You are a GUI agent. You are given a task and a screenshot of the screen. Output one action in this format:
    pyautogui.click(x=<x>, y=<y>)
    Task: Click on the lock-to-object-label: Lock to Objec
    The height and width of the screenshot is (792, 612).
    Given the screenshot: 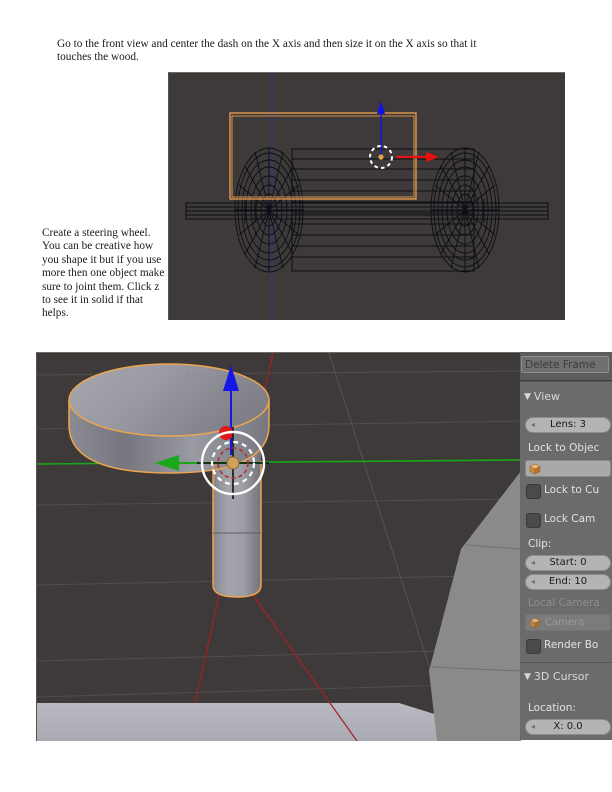 What is the action you would take?
    pyautogui.click(x=564, y=448)
    